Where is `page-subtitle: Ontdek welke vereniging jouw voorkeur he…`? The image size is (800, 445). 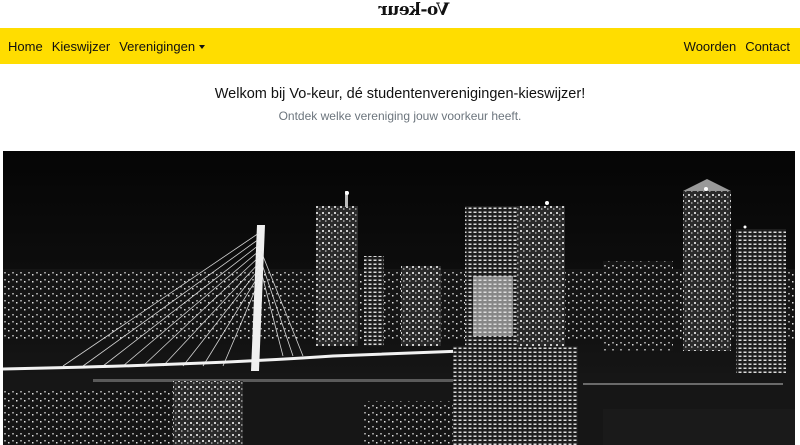 page-subtitle: Ontdek welke vereniging jouw voorkeur he… is located at coordinates (400, 116).